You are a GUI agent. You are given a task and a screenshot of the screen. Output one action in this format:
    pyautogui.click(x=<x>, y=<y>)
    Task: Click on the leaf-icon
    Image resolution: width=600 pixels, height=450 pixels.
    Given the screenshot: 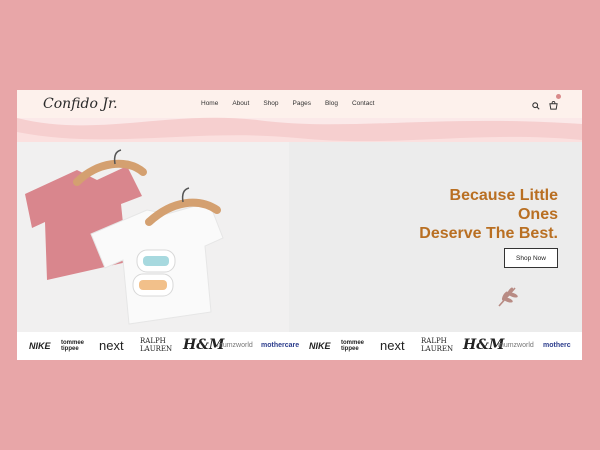 What is the action you would take?
    pyautogui.click(x=508, y=297)
    